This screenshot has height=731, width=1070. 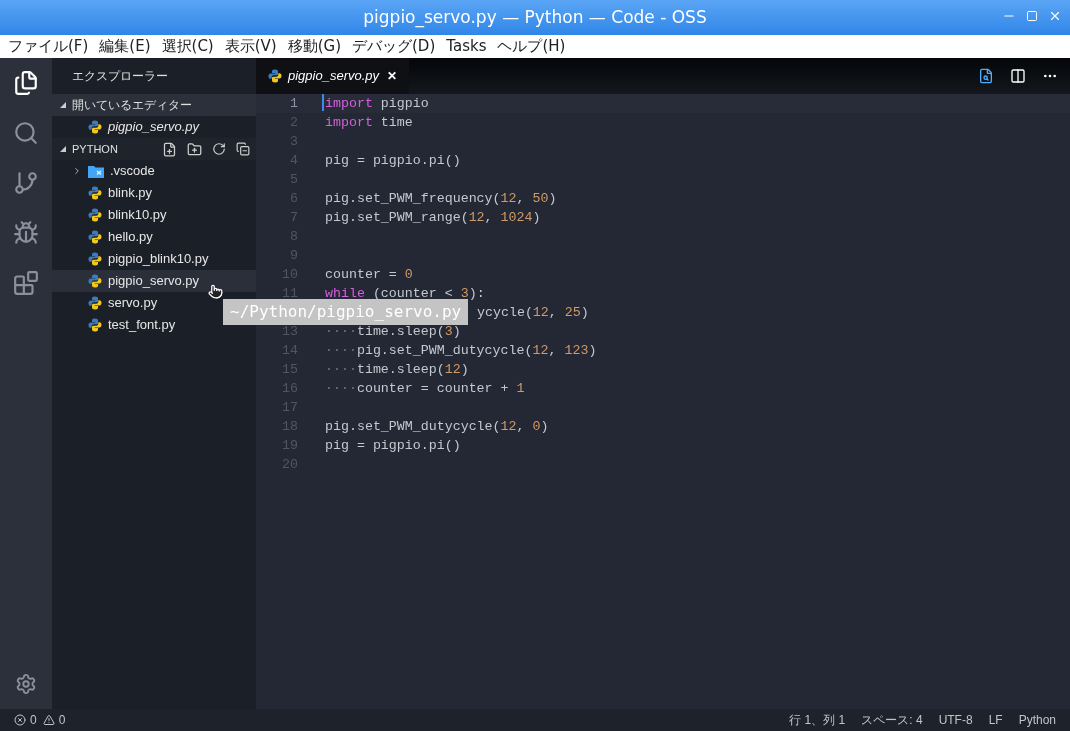 I want to click on file-name: test_font.py, so click(x=142, y=325).